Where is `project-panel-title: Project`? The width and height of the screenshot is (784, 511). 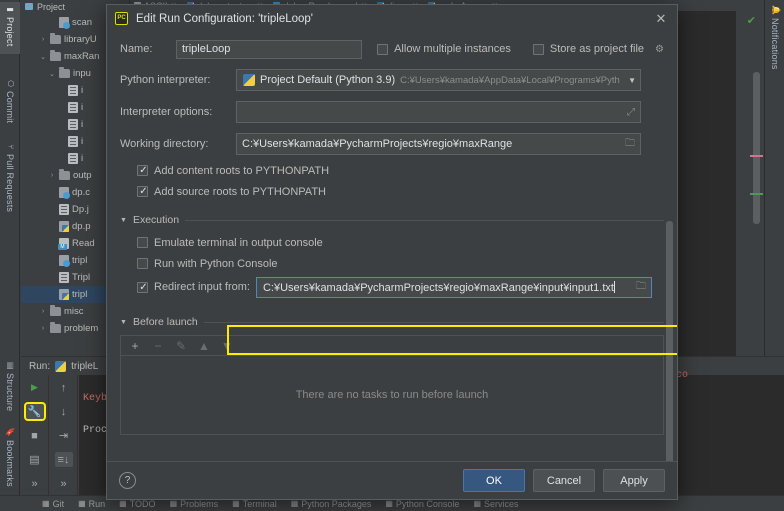 project-panel-title: Project is located at coordinates (51, 6).